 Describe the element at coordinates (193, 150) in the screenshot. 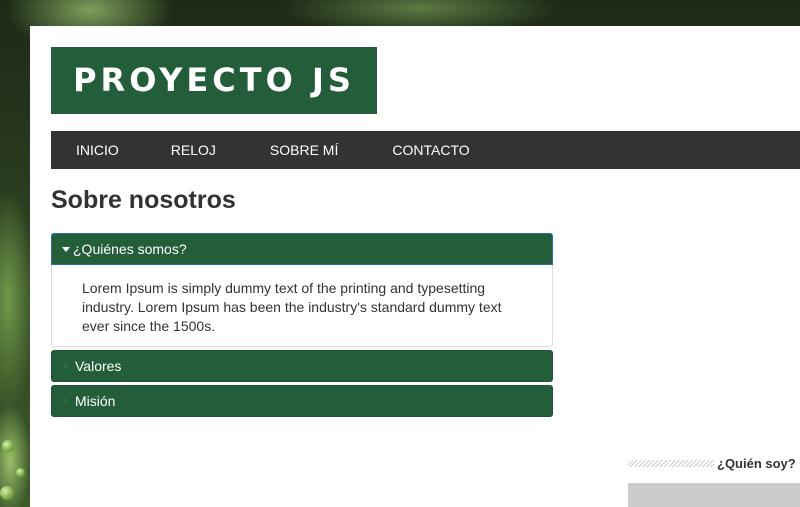

I see `nav-item-reloj: RELOJ` at that location.